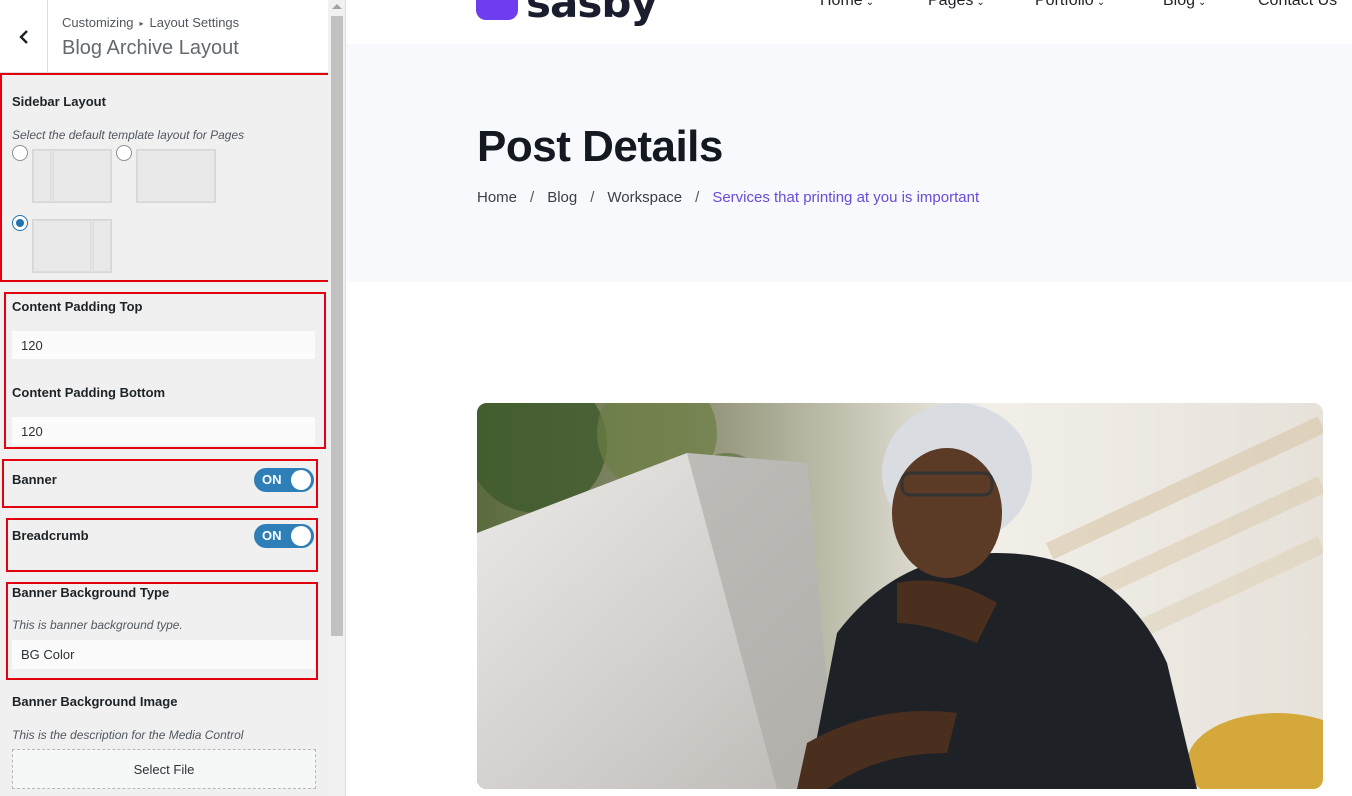 This screenshot has height=796, width=1352. I want to click on breadcrumb-workspace: Workspace, so click(644, 197).